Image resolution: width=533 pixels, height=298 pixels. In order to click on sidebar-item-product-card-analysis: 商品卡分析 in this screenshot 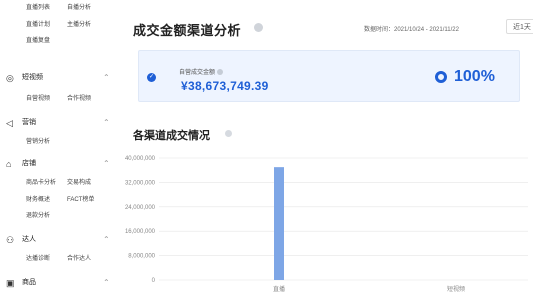, I will do `click(41, 183)`.